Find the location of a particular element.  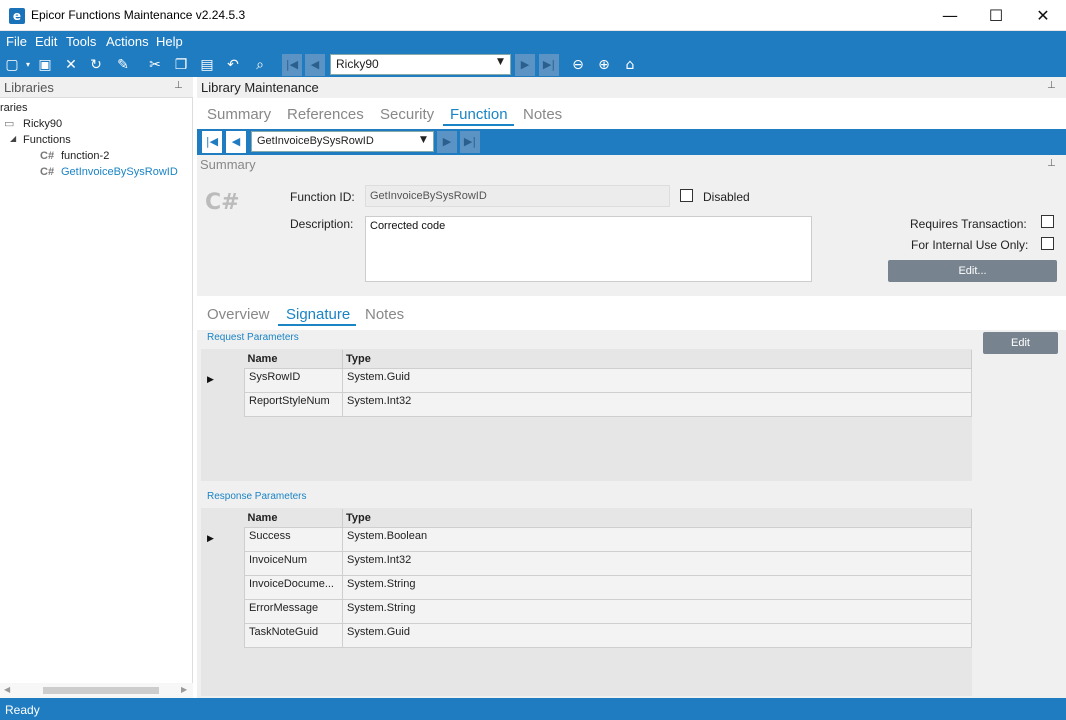

home-icon: ⌂ is located at coordinates (630, 65).